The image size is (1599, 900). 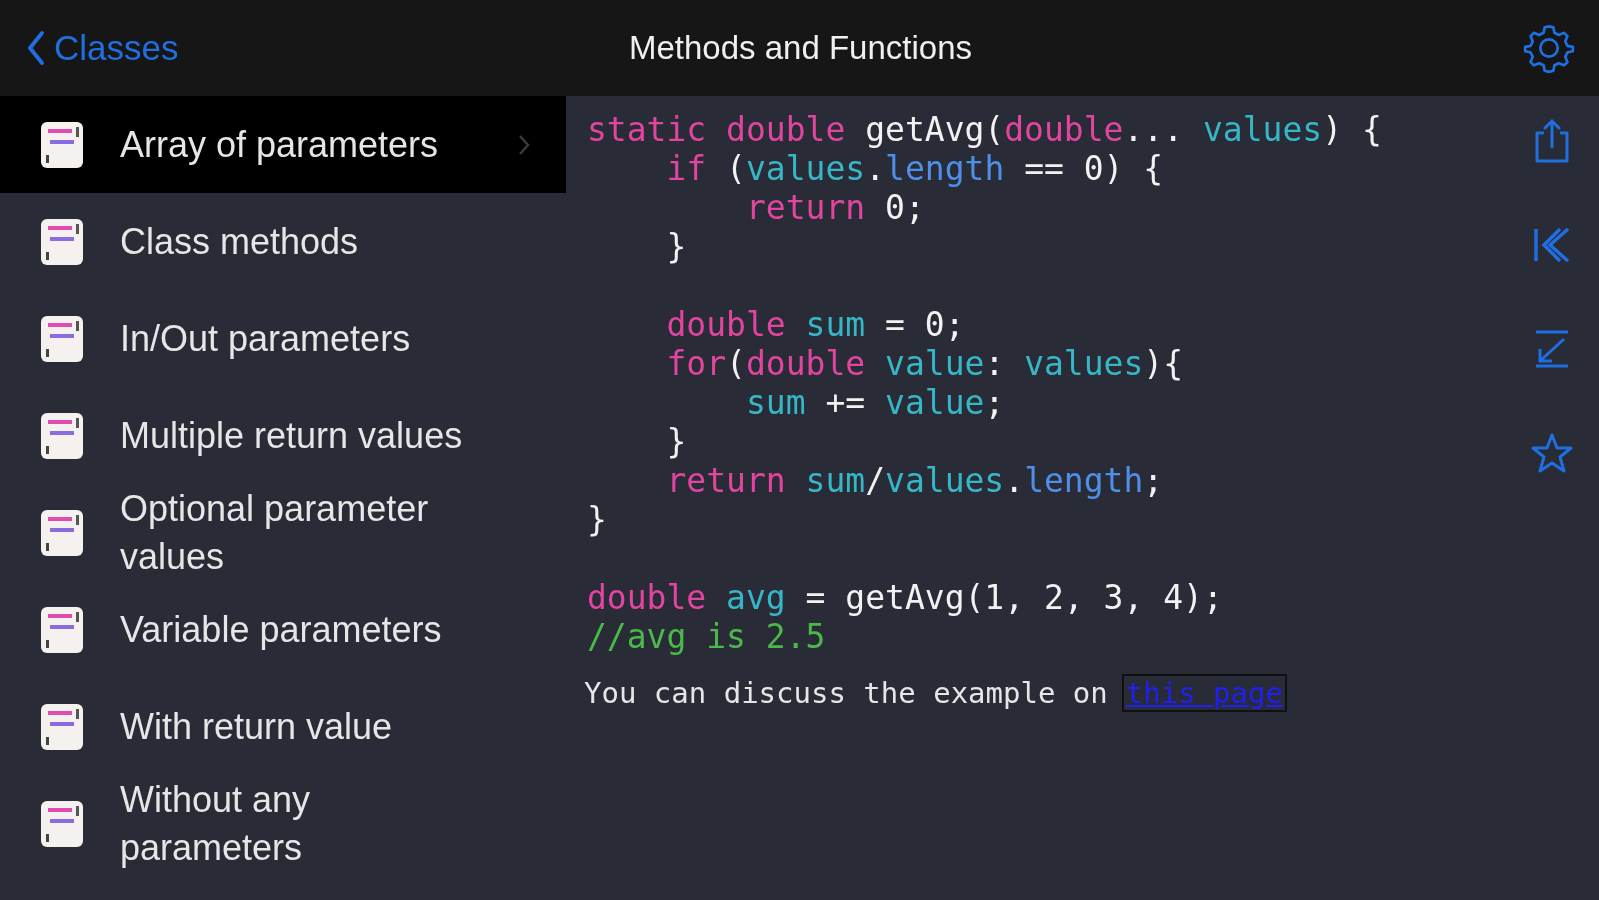 What do you see at coordinates (984, 129) in the screenshot?
I see `code-line: static double getAvg(double... values) {` at bounding box center [984, 129].